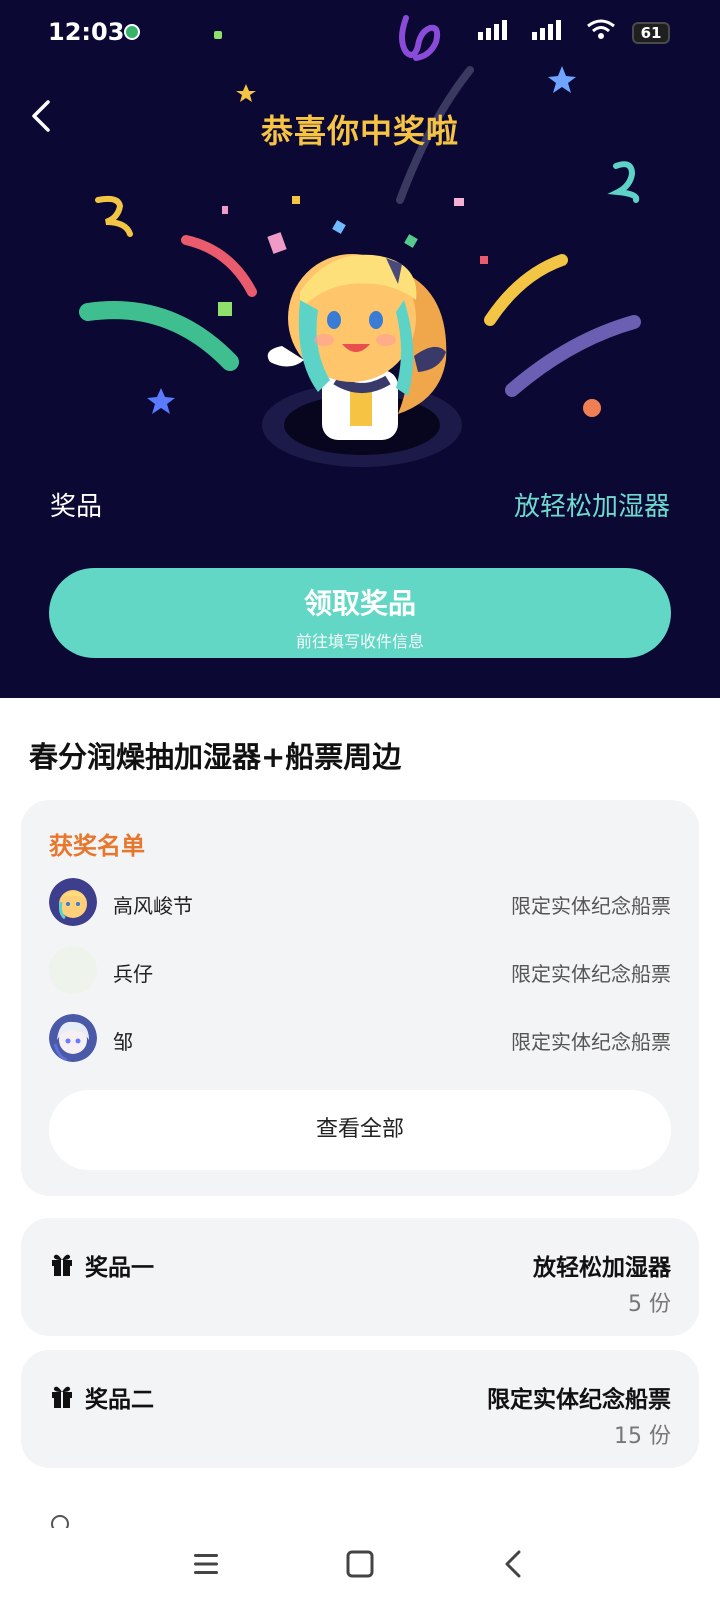 This screenshot has height=1600, width=720. What do you see at coordinates (360, 1519) in the screenshot?
I see `clipped-info-row` at bounding box center [360, 1519].